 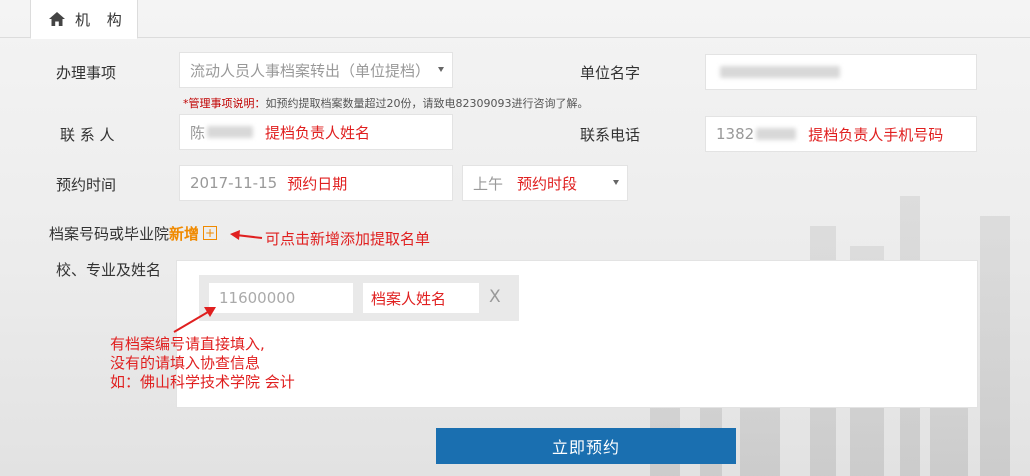 I want to click on fill-instructions: 有档案编号请直接填入, 没有的请填入协查信息 如：佛山科学技术学院 会计, so click(x=202, y=363).